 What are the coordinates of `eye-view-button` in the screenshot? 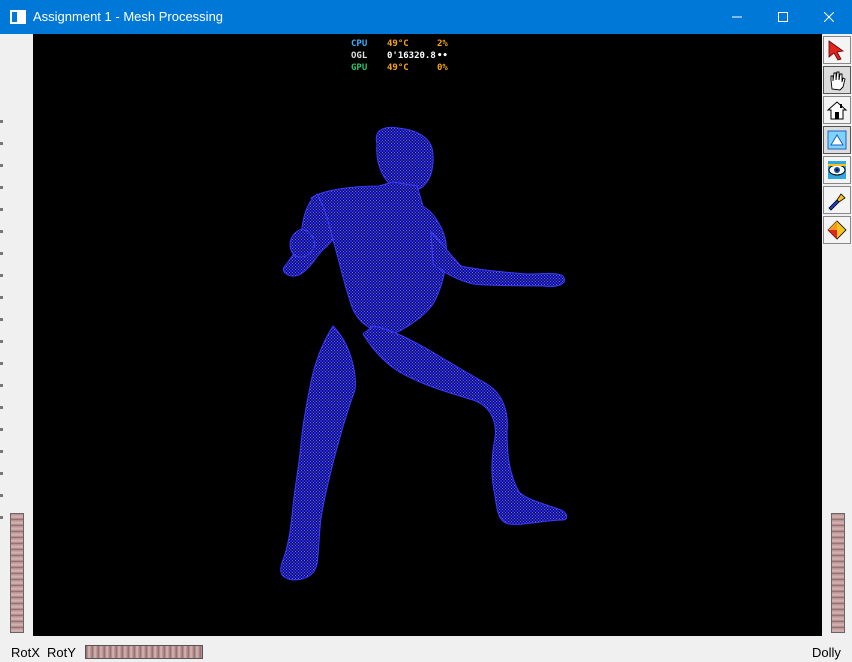 It's located at (837, 170).